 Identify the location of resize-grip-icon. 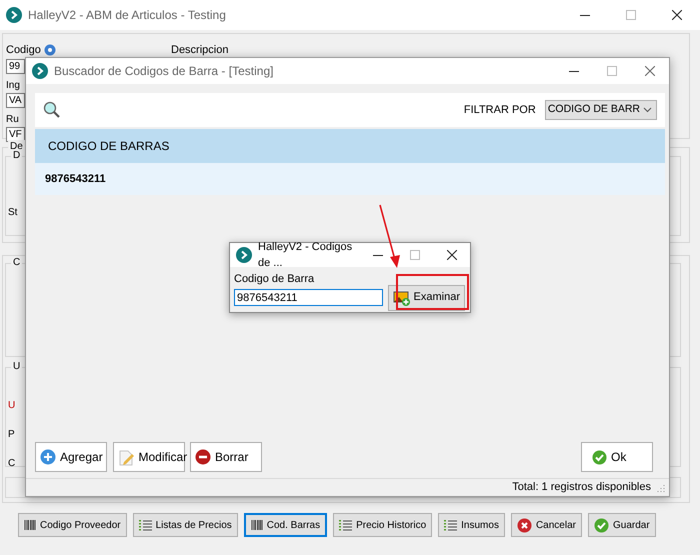
(661, 488).